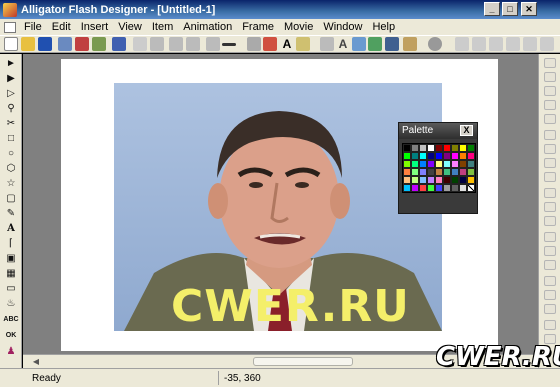 The image size is (560, 387). What do you see at coordinates (36, 362) in the screenshot?
I see `scroll-left-icon: ◀` at bounding box center [36, 362].